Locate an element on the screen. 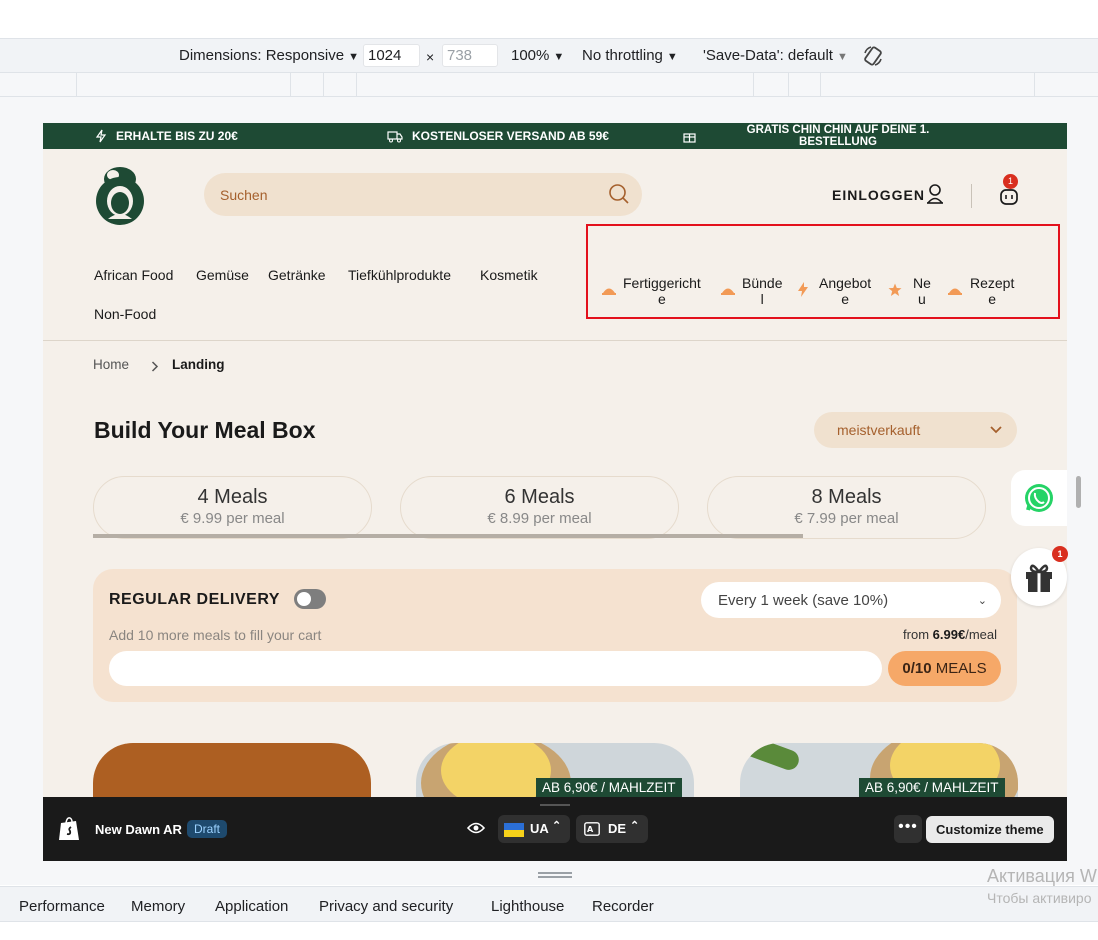 The width and height of the screenshot is (1098, 940). cart-hint: Add 10 more meals to fill your cart is located at coordinates (215, 635).